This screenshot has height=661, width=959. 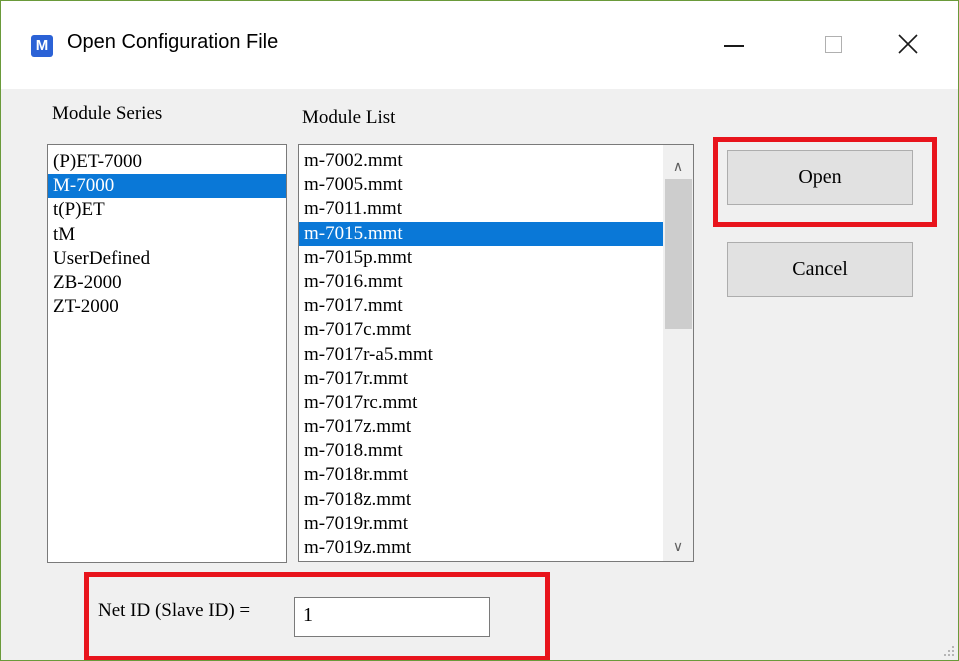 I want to click on resize-grip-icon, so click(x=949, y=651).